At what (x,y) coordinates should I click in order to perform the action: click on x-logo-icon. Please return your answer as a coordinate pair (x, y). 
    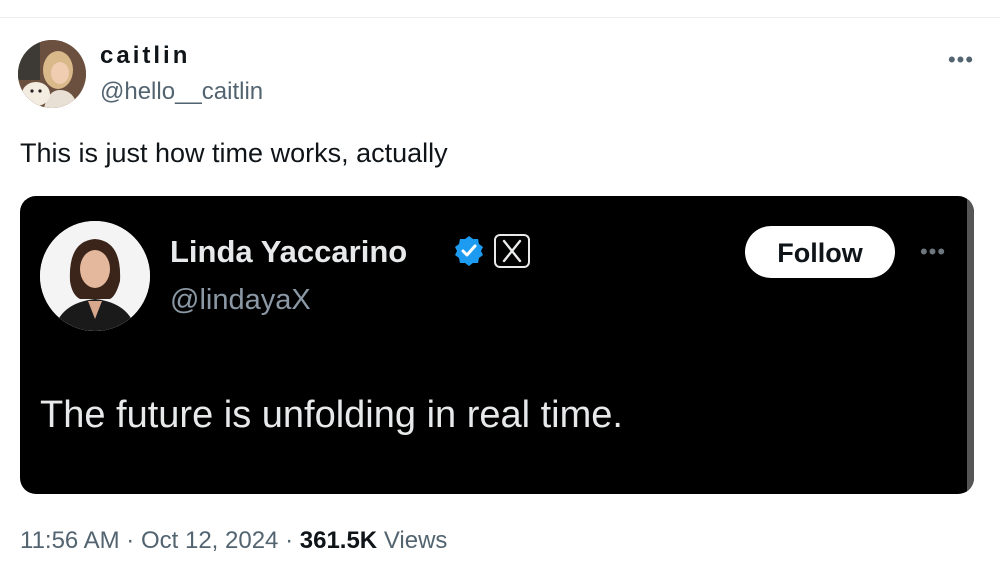
    Looking at the image, I should click on (512, 251).